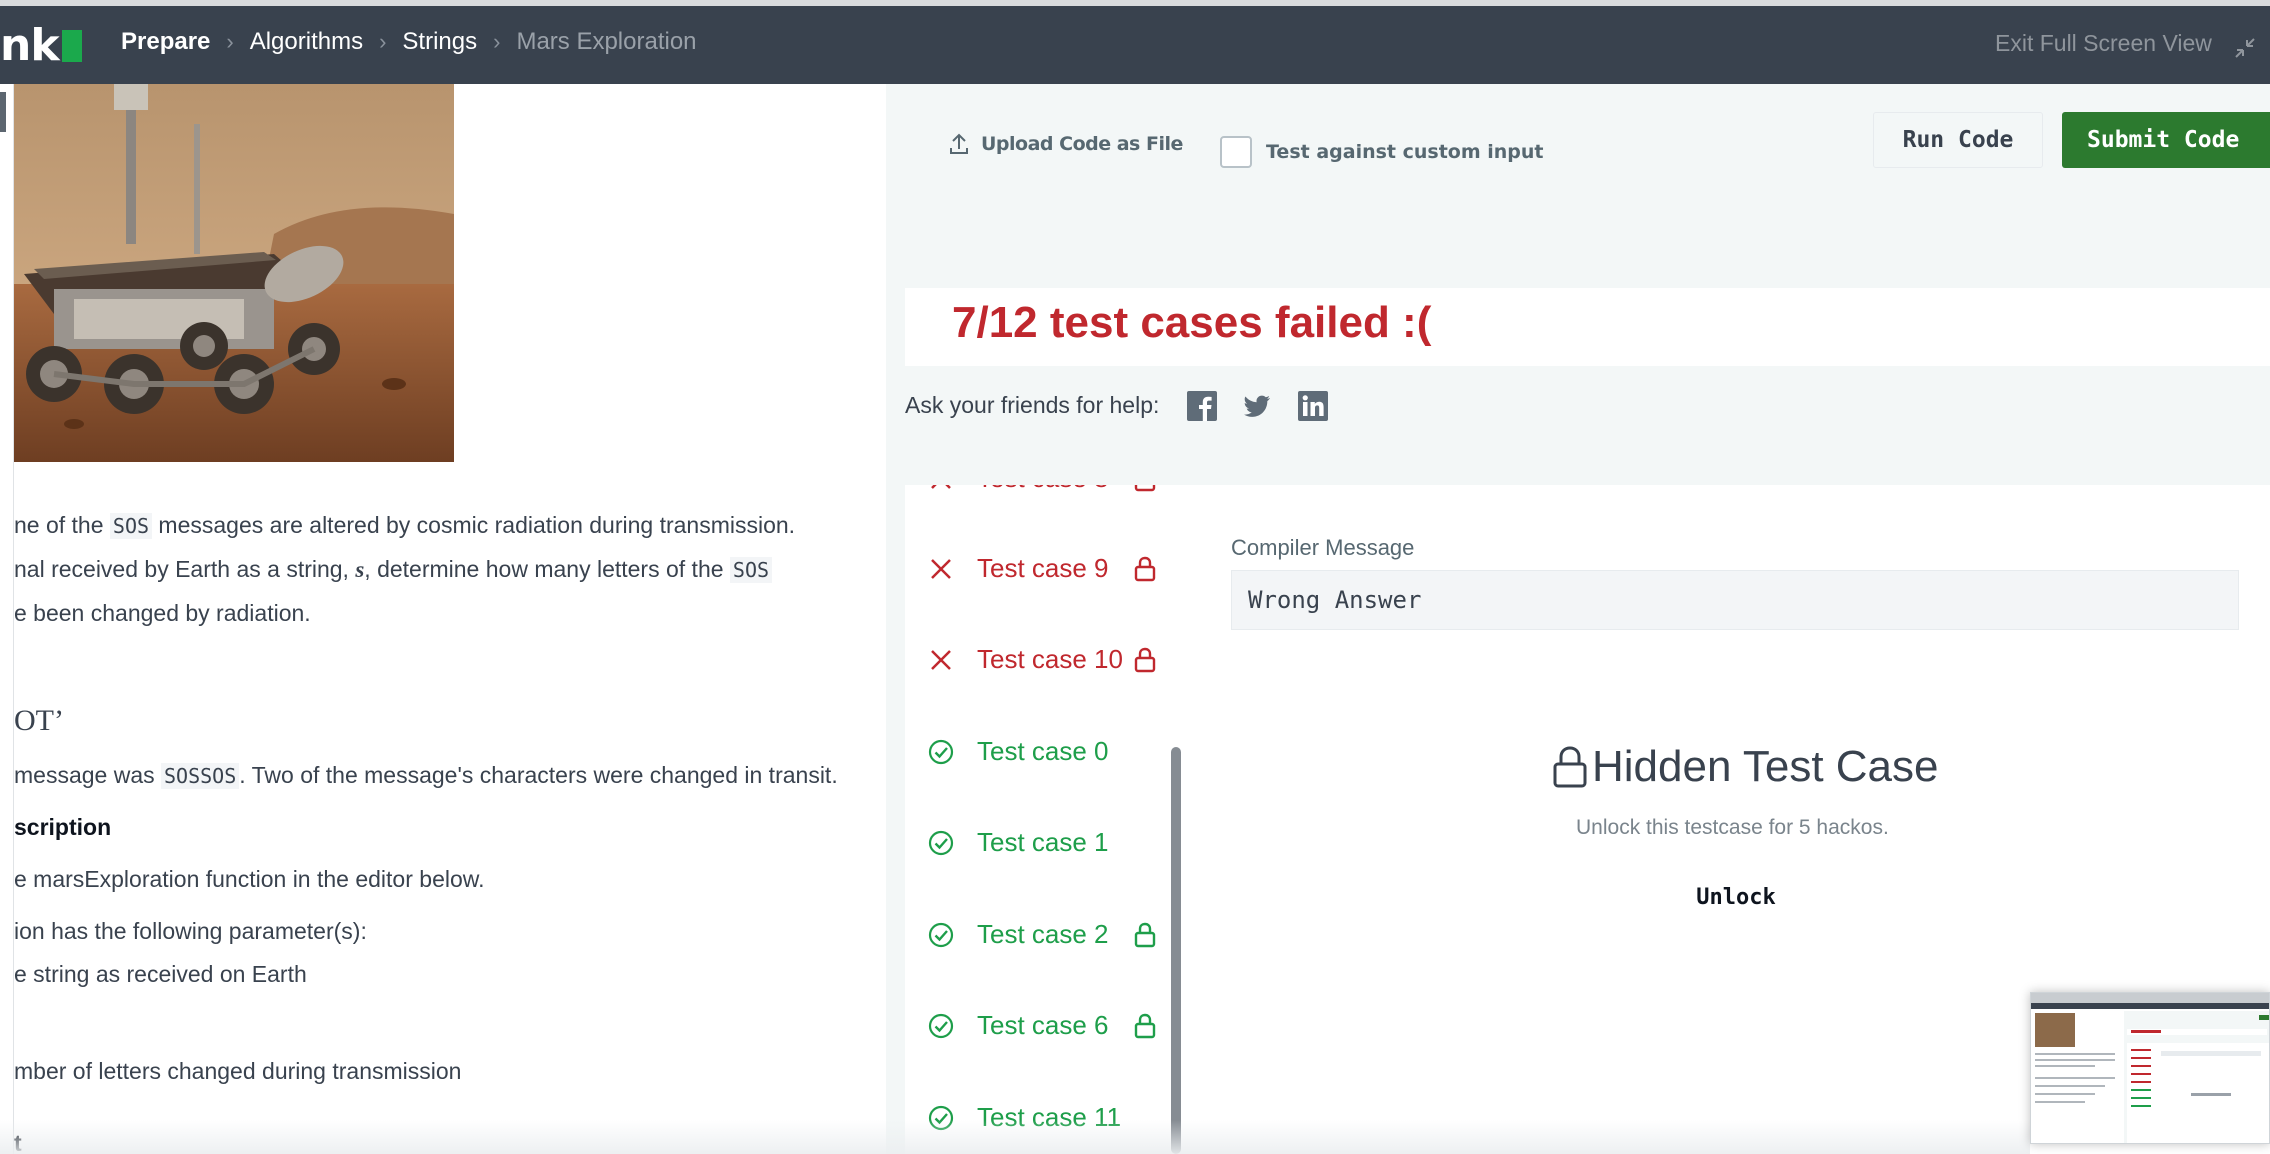 This screenshot has width=2270, height=1154. Describe the element at coordinates (1032, 405) in the screenshot. I see `ask-friends-label: Ask your friends for help:` at that location.